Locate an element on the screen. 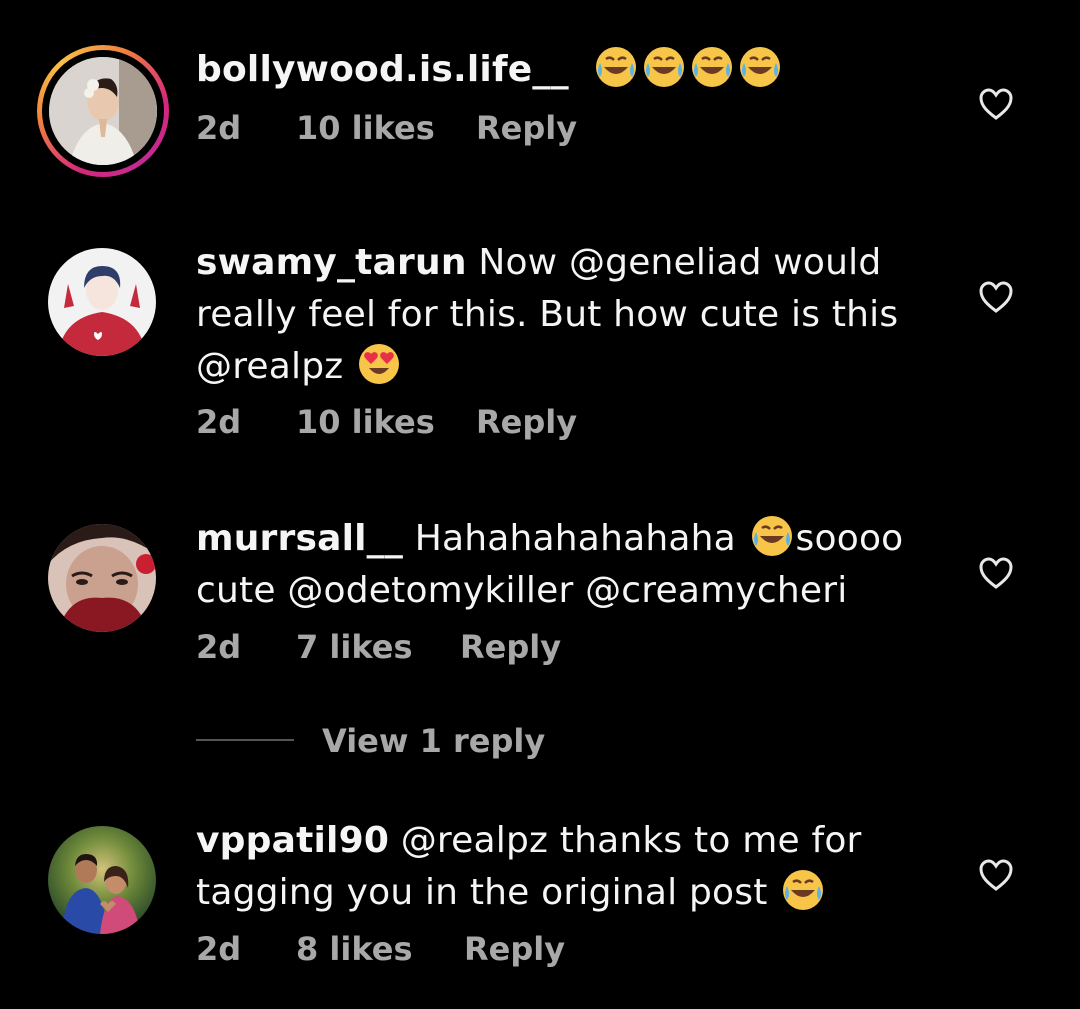  view-replies-label: View 1 reply is located at coordinates (433, 741).